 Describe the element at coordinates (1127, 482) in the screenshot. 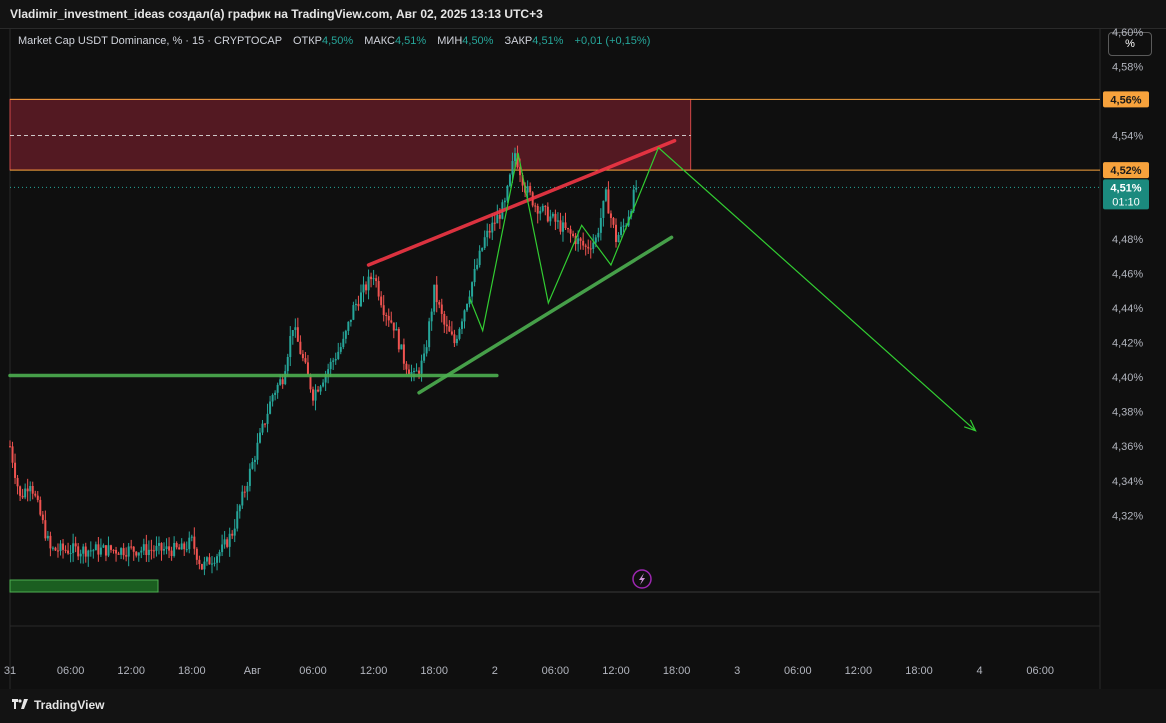

I see `price-tick-label: 4,34%` at that location.